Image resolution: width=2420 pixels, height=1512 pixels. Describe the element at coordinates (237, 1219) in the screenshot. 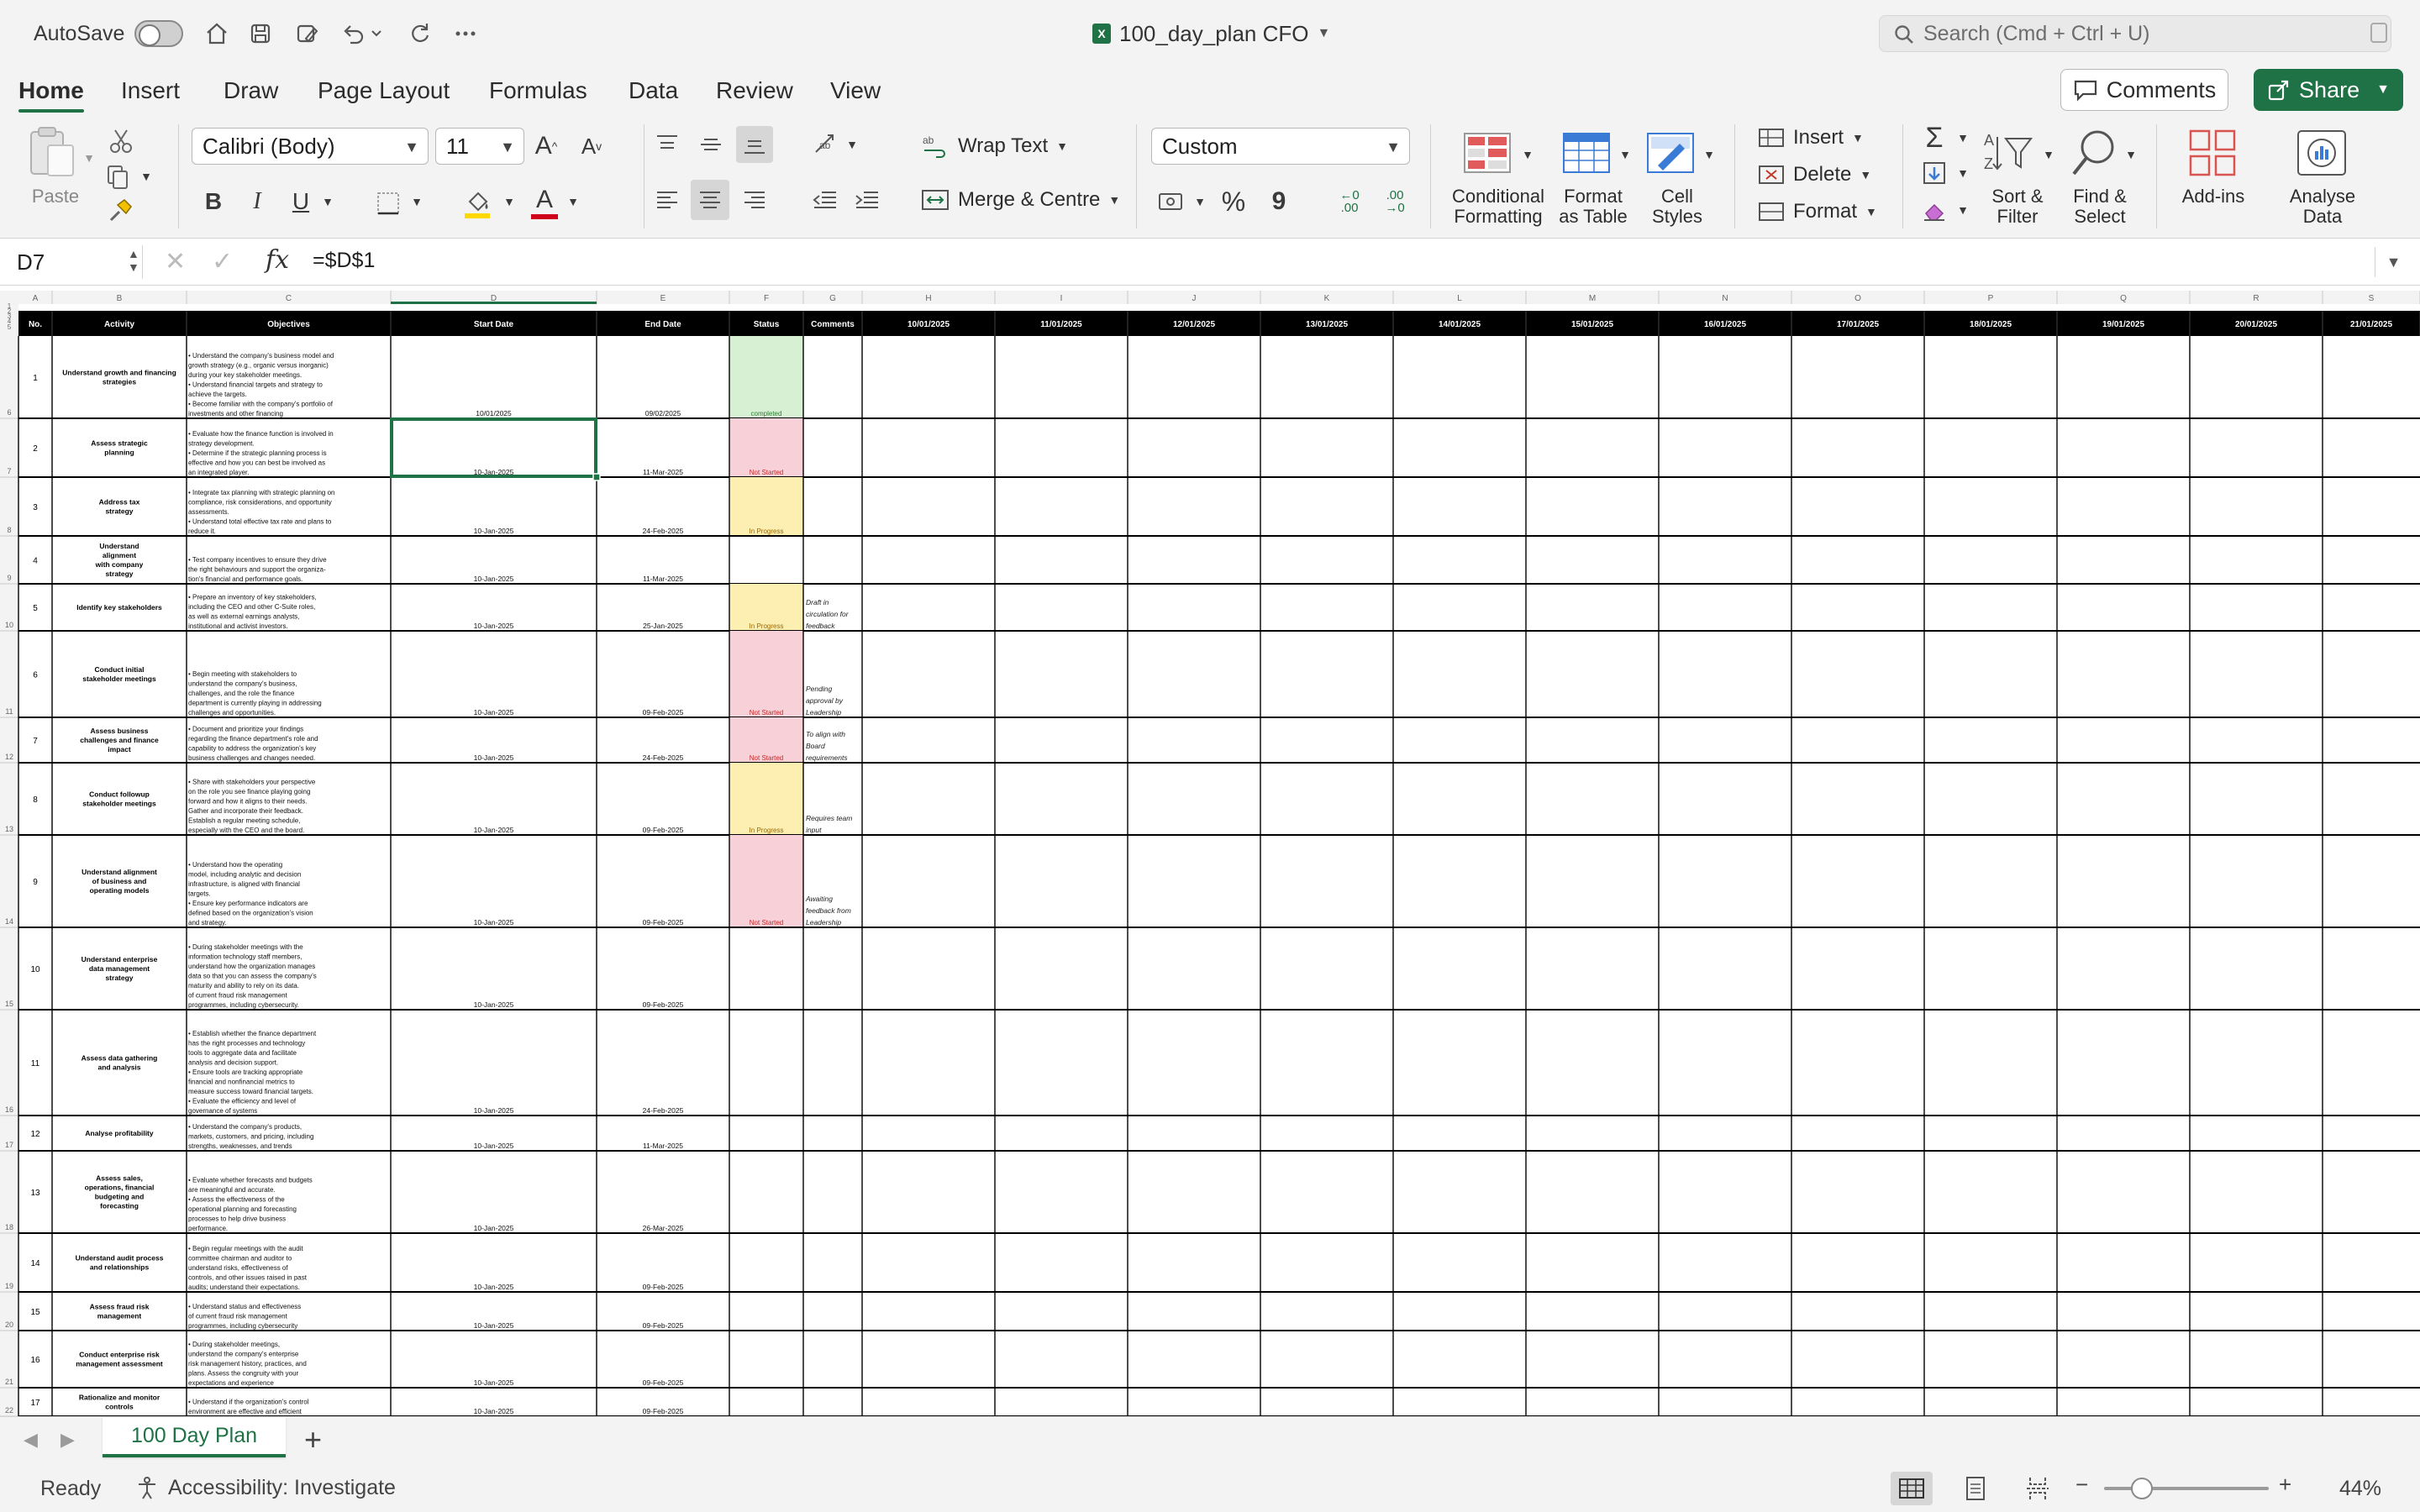

I see `cell-objectives: processes to help drive business` at that location.